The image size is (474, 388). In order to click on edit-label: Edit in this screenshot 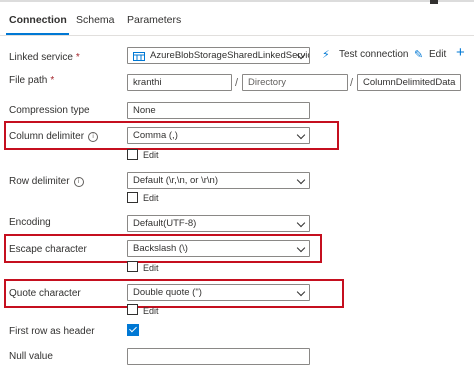, I will do `click(438, 54)`.